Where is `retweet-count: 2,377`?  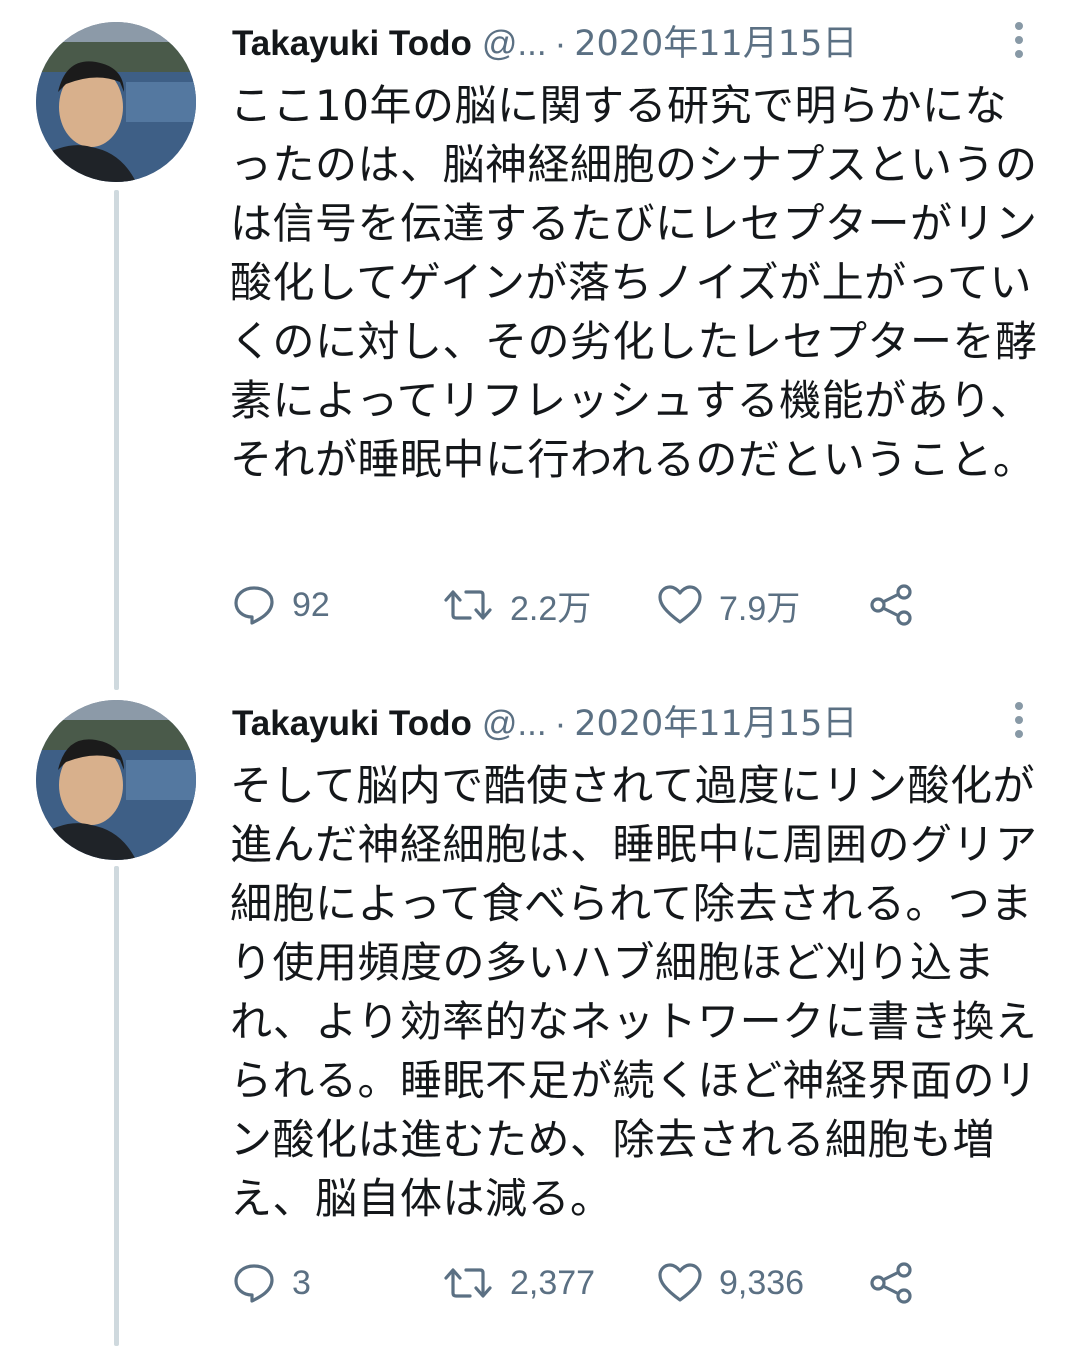
retweet-count: 2,377 is located at coordinates (553, 1282).